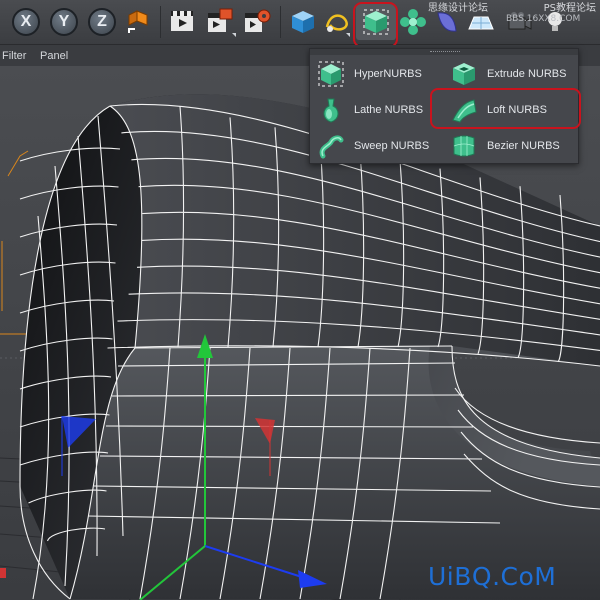 This screenshot has width=600, height=600. What do you see at coordinates (331, 74) in the screenshot?
I see `hypernurbs-icon` at bounding box center [331, 74].